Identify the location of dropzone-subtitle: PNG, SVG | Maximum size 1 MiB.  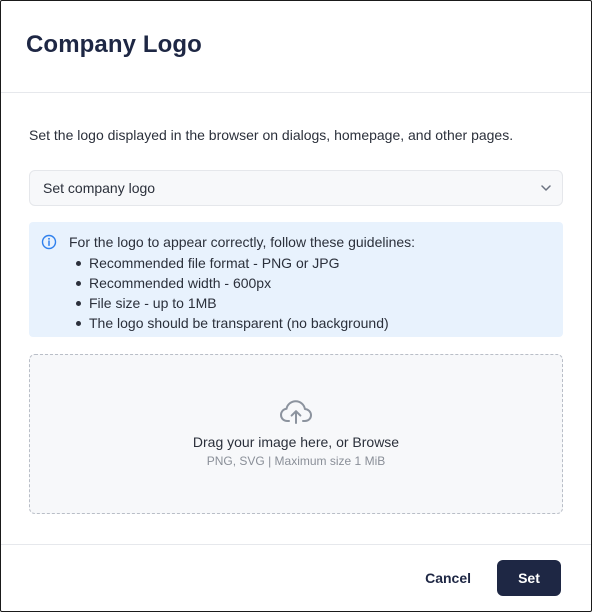
(296, 461).